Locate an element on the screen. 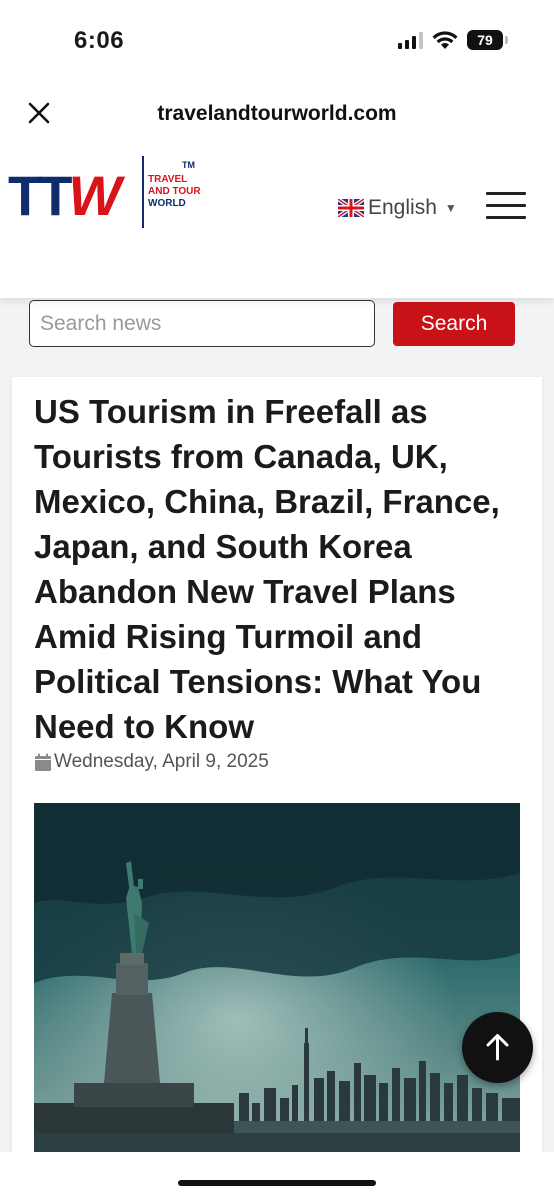 The image size is (554, 1200). article-date-row: Wednesday, April 9, 2025 is located at coordinates (151, 762).